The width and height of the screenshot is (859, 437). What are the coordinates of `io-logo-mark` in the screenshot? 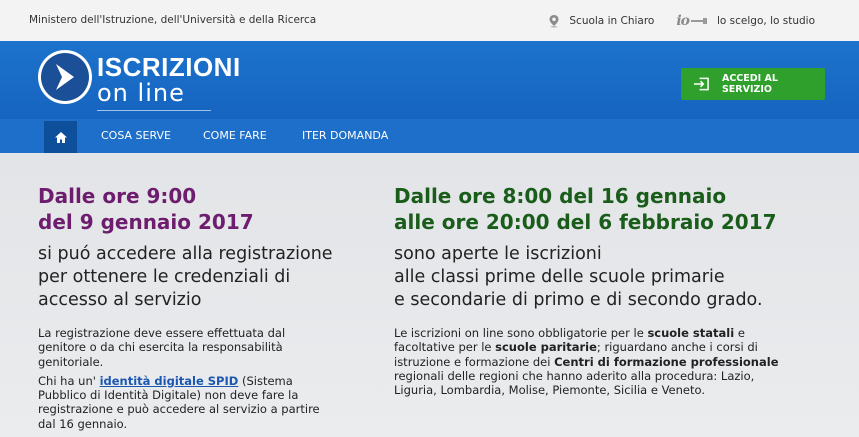 It's located at (699, 20).